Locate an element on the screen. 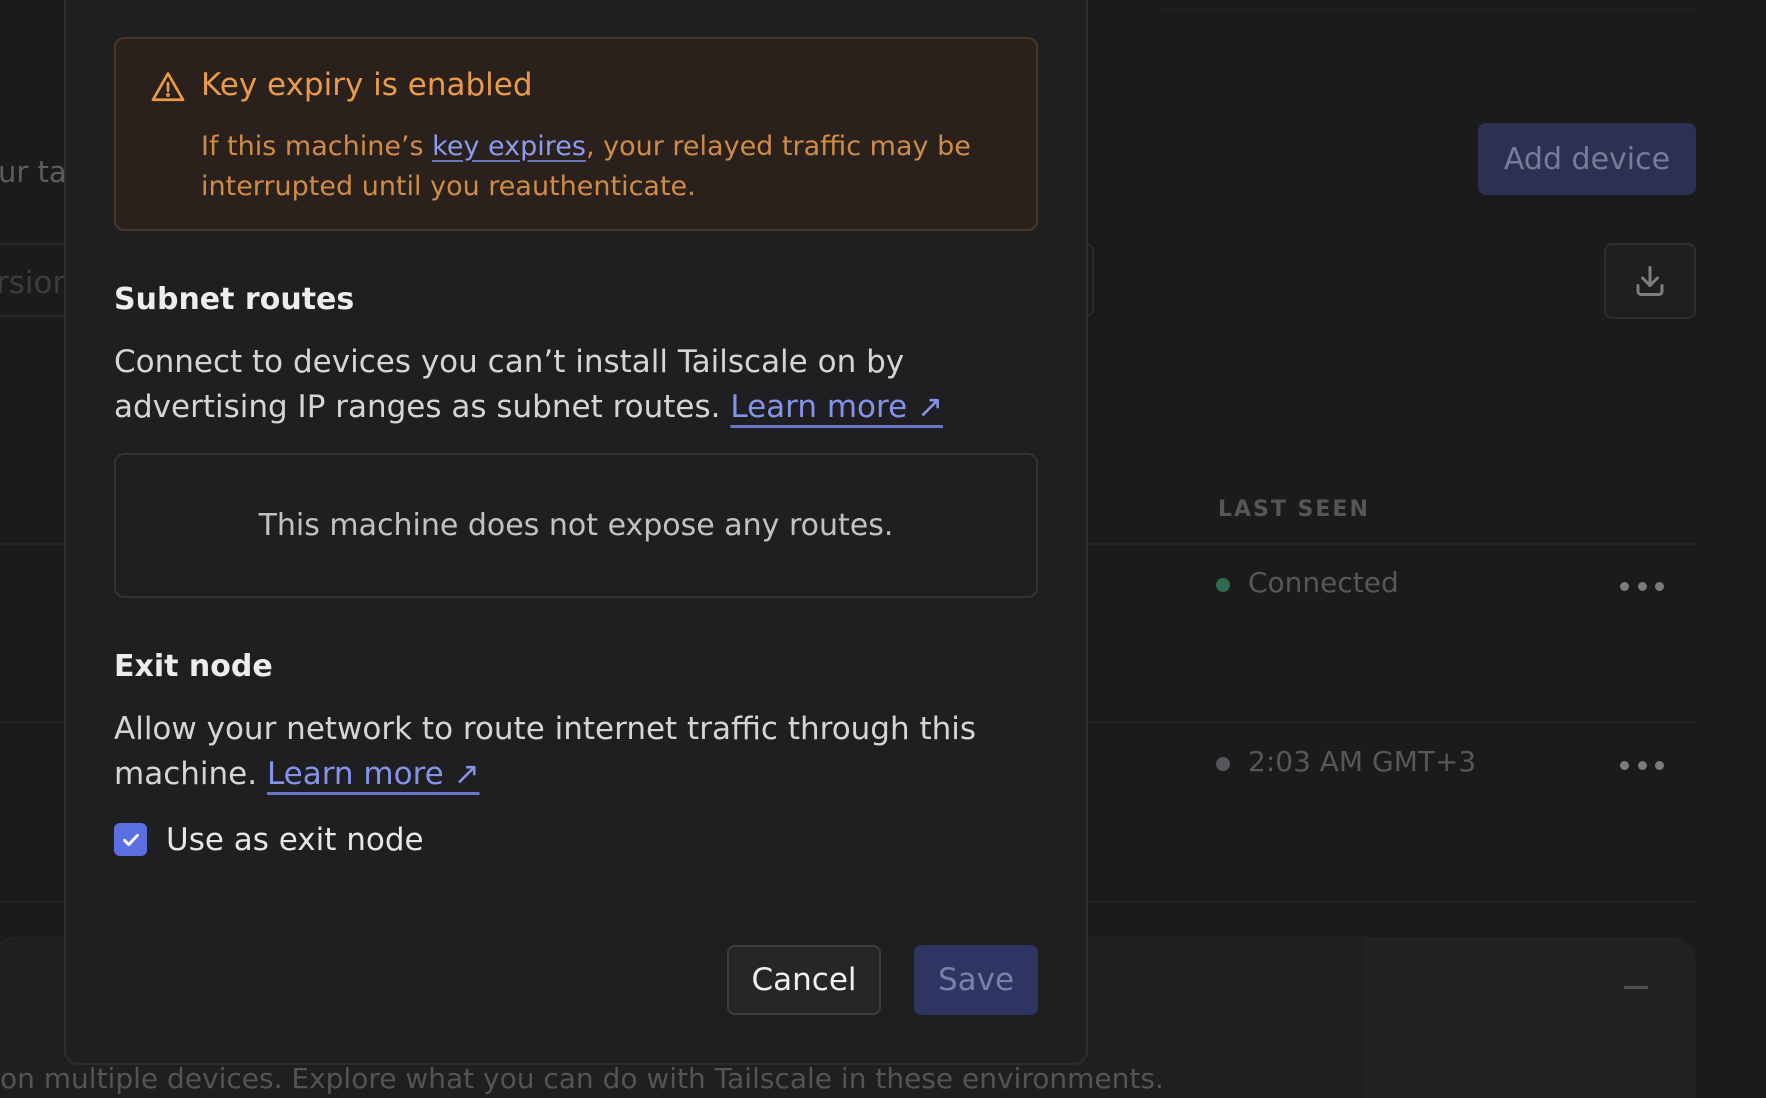 Image resolution: width=1766 pixels, height=1098 pixels. routes-empty-message: This machine does not expose any routes. is located at coordinates (576, 525).